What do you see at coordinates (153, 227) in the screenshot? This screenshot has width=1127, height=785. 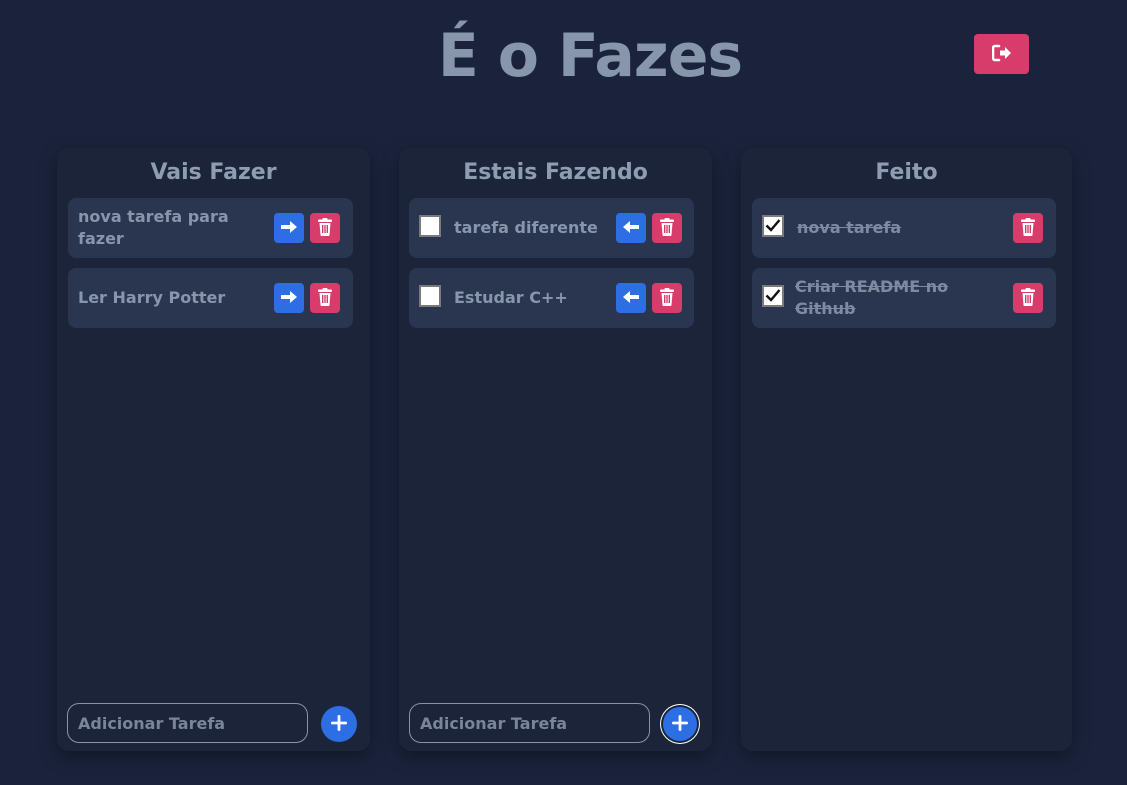 I see `task-text: nova tarefa para fazer` at bounding box center [153, 227].